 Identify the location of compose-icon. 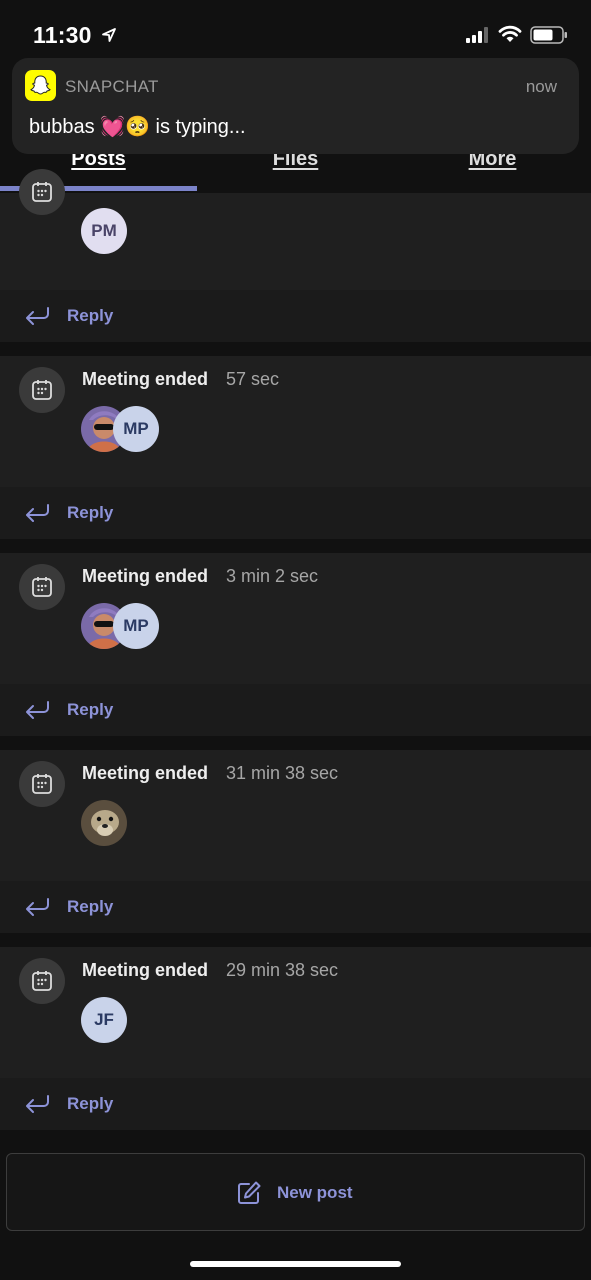
(249, 1192).